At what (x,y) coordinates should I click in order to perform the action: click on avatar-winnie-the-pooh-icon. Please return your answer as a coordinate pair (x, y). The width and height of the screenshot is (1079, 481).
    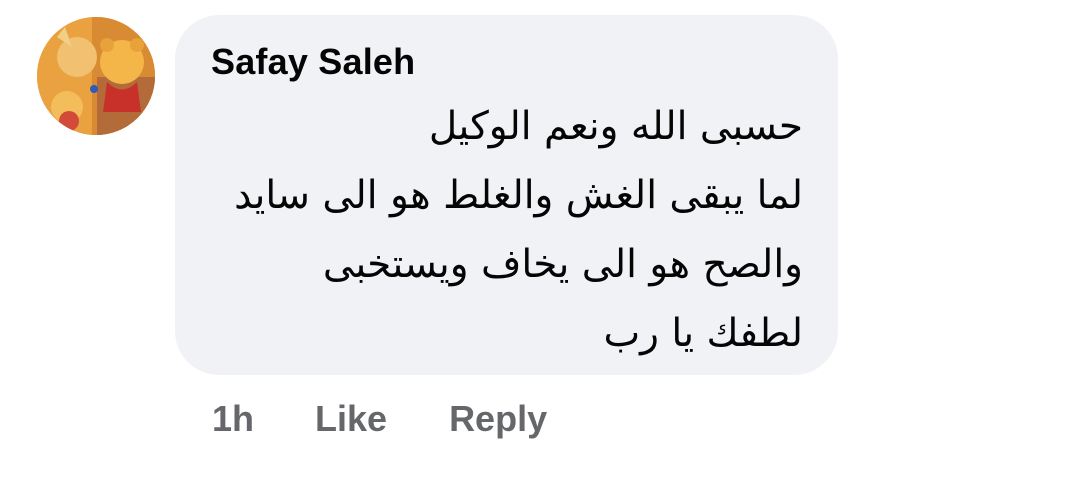
    Looking at the image, I should click on (96, 76).